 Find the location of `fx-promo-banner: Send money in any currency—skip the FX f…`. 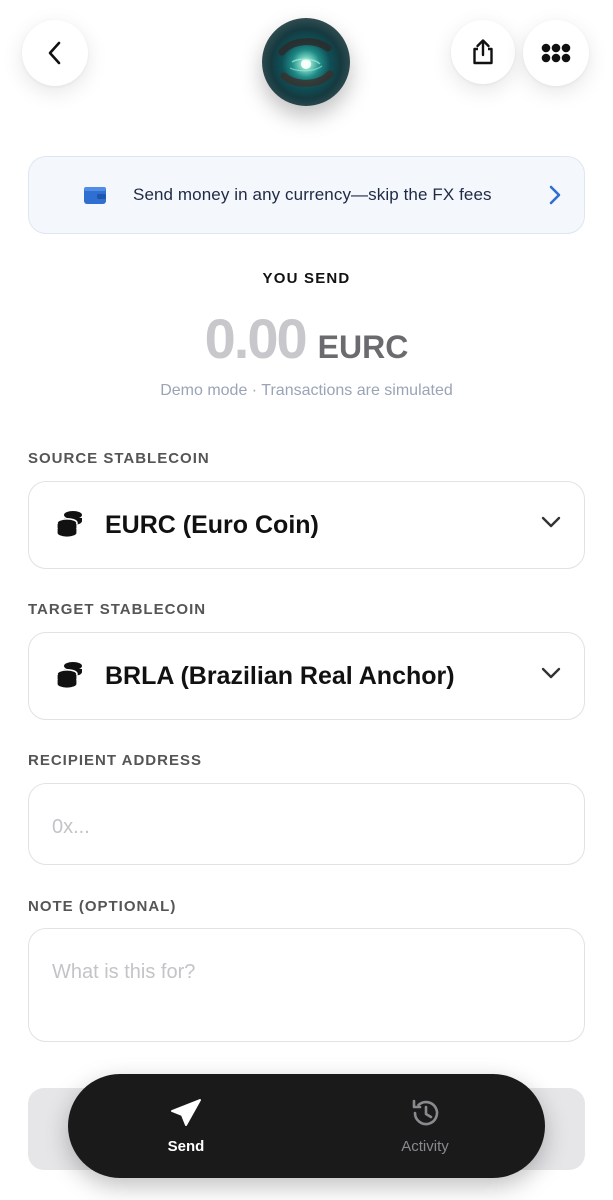

fx-promo-banner: Send money in any currency—skip the FX f… is located at coordinates (306, 195).